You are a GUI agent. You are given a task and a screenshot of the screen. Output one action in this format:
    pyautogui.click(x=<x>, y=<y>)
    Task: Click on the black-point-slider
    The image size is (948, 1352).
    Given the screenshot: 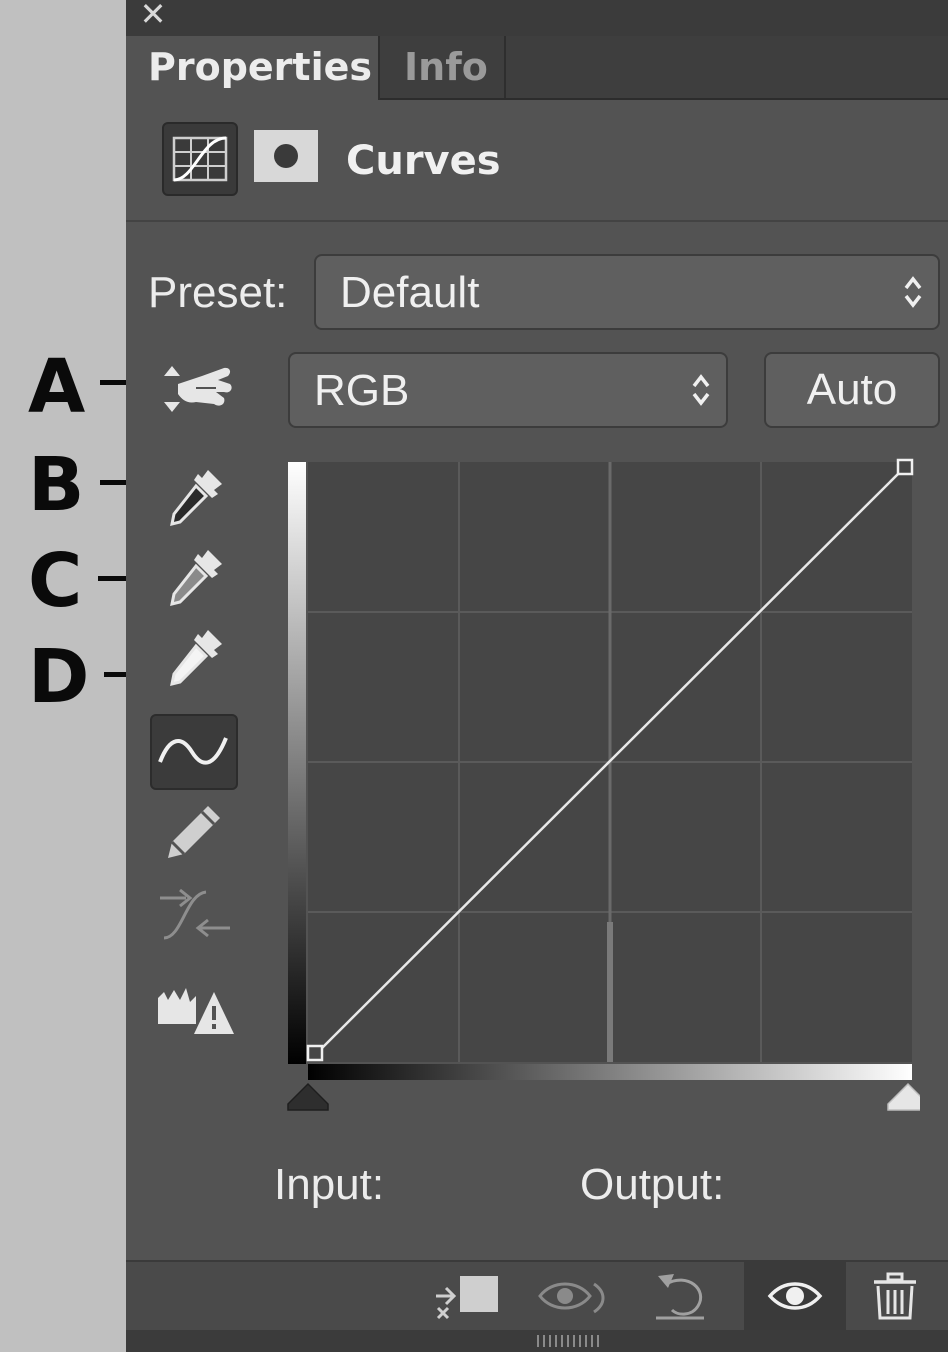 What is the action you would take?
    pyautogui.click(x=308, y=1096)
    